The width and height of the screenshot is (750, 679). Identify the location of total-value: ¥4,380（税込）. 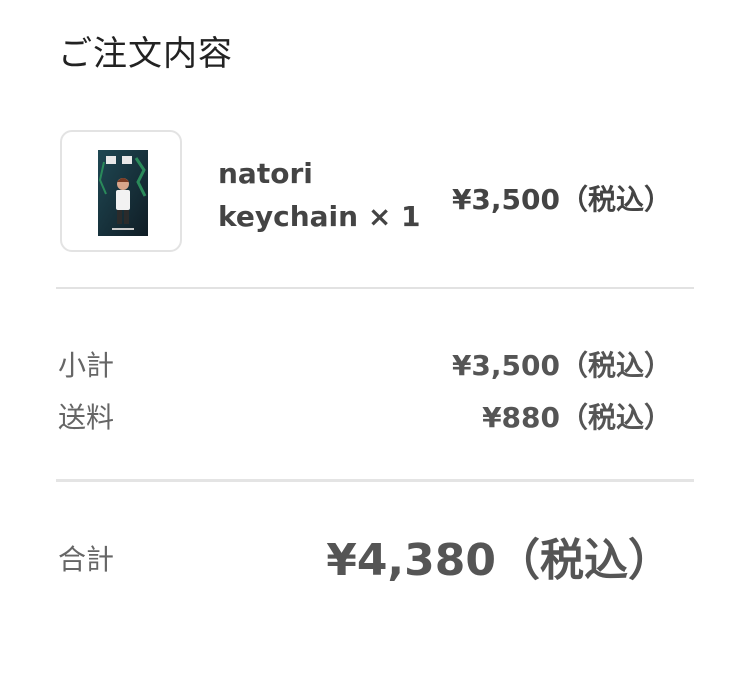
(499, 560).